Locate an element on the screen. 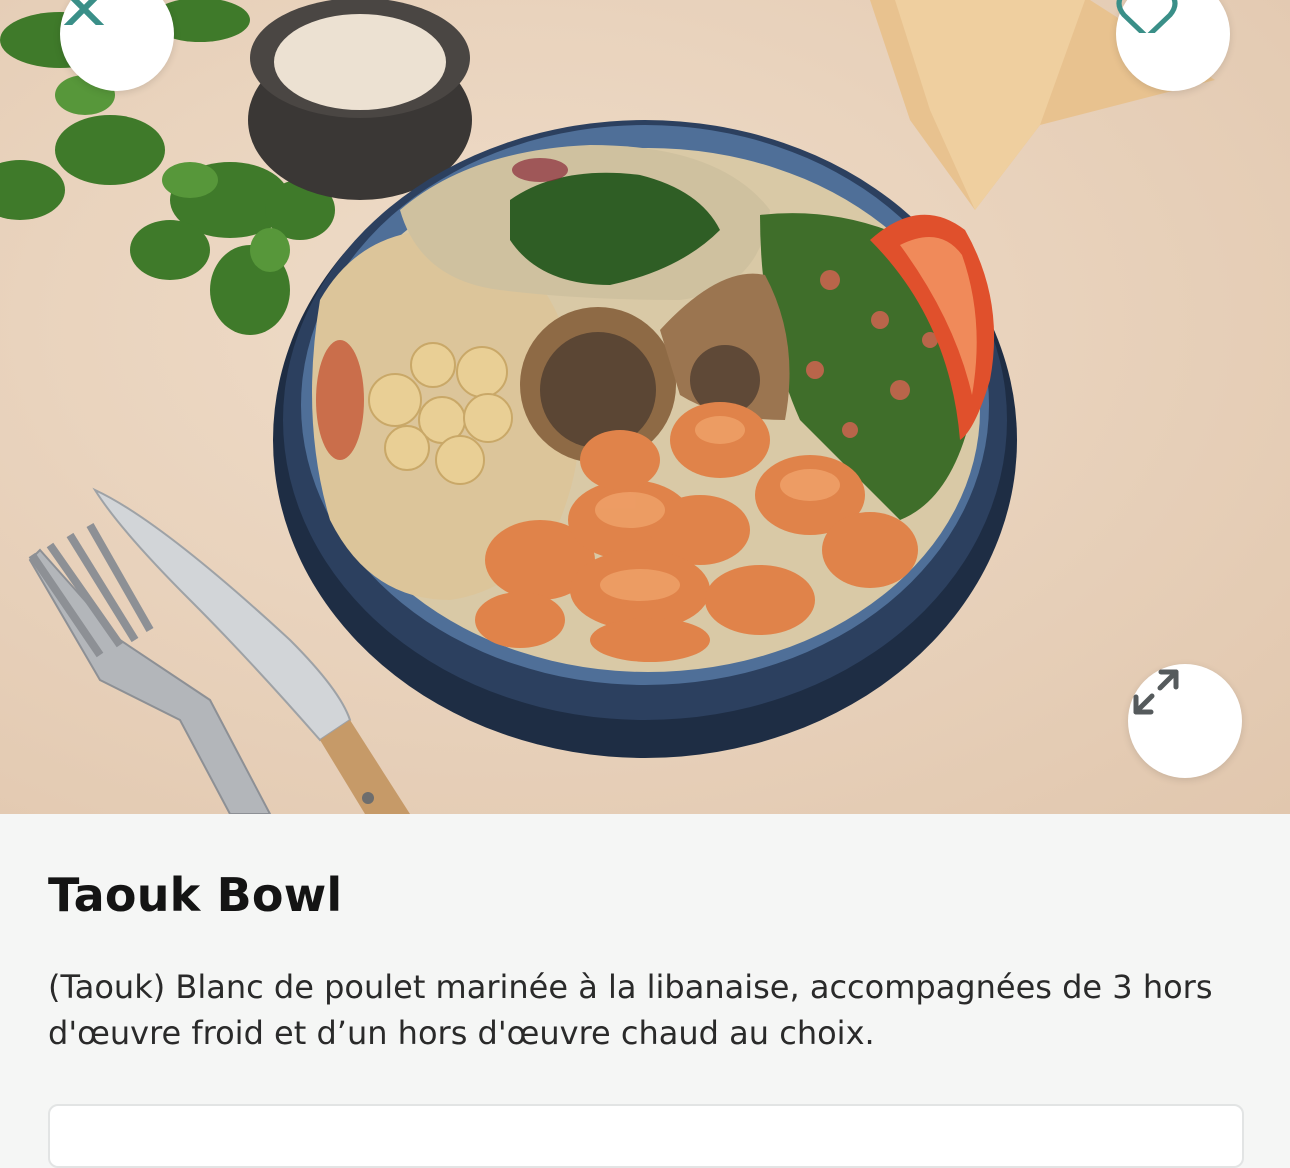 Image resolution: width=1290 pixels, height=1168 pixels. options-card is located at coordinates (646, 1136).